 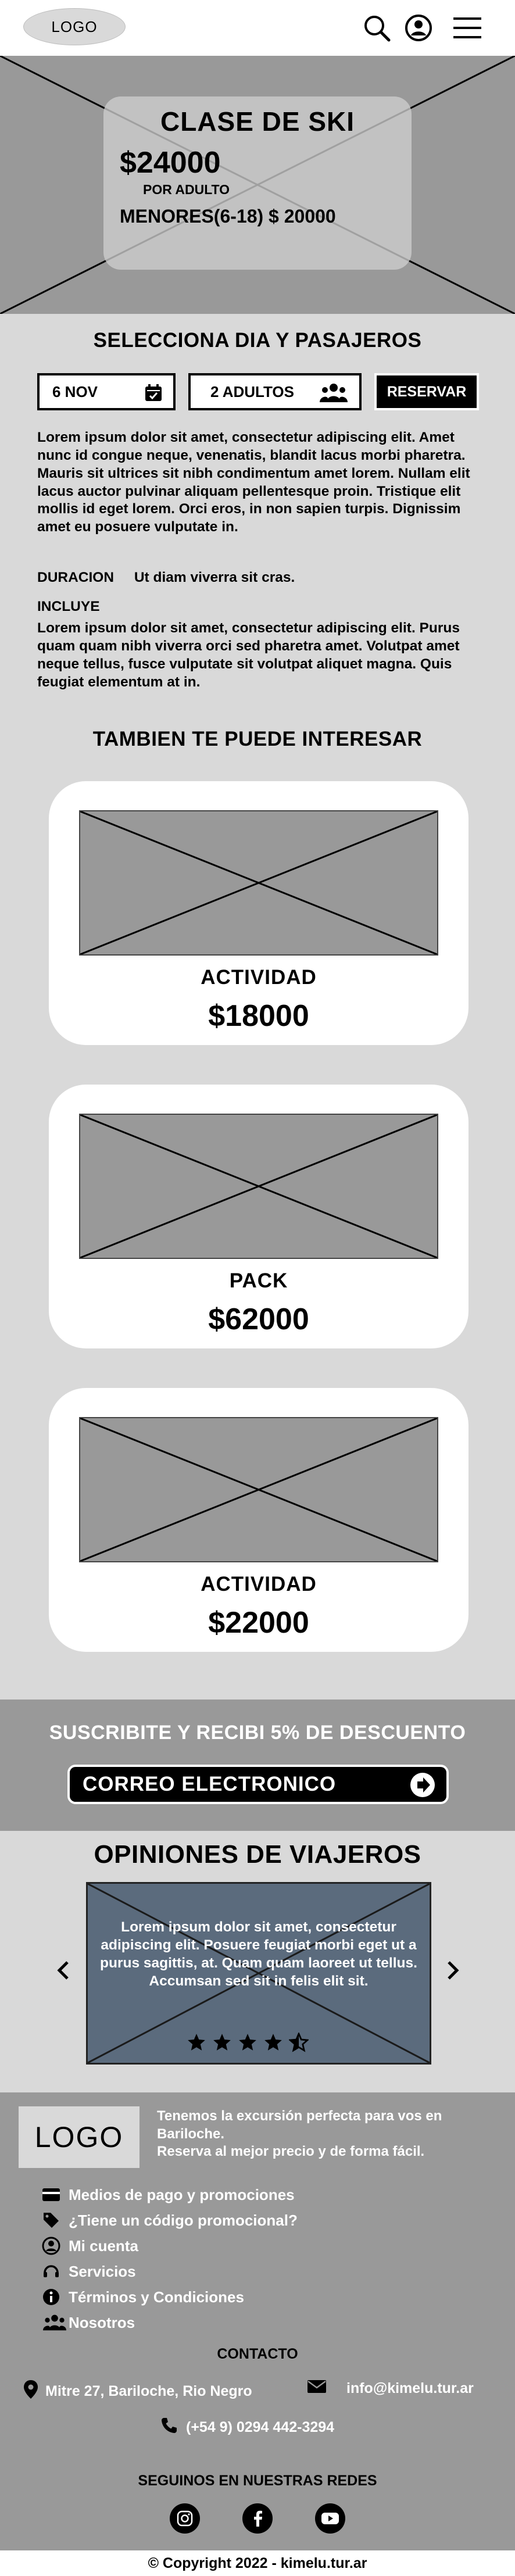 I want to click on star-rating, so click(x=248, y=2043).